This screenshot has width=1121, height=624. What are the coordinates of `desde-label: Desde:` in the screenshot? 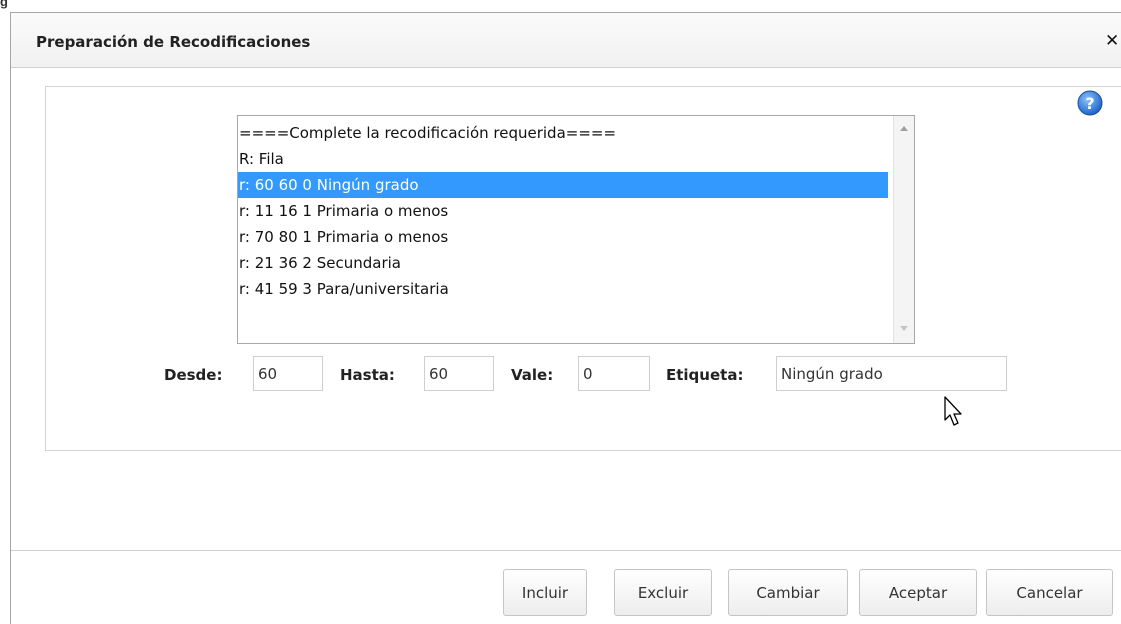 It's located at (193, 375).